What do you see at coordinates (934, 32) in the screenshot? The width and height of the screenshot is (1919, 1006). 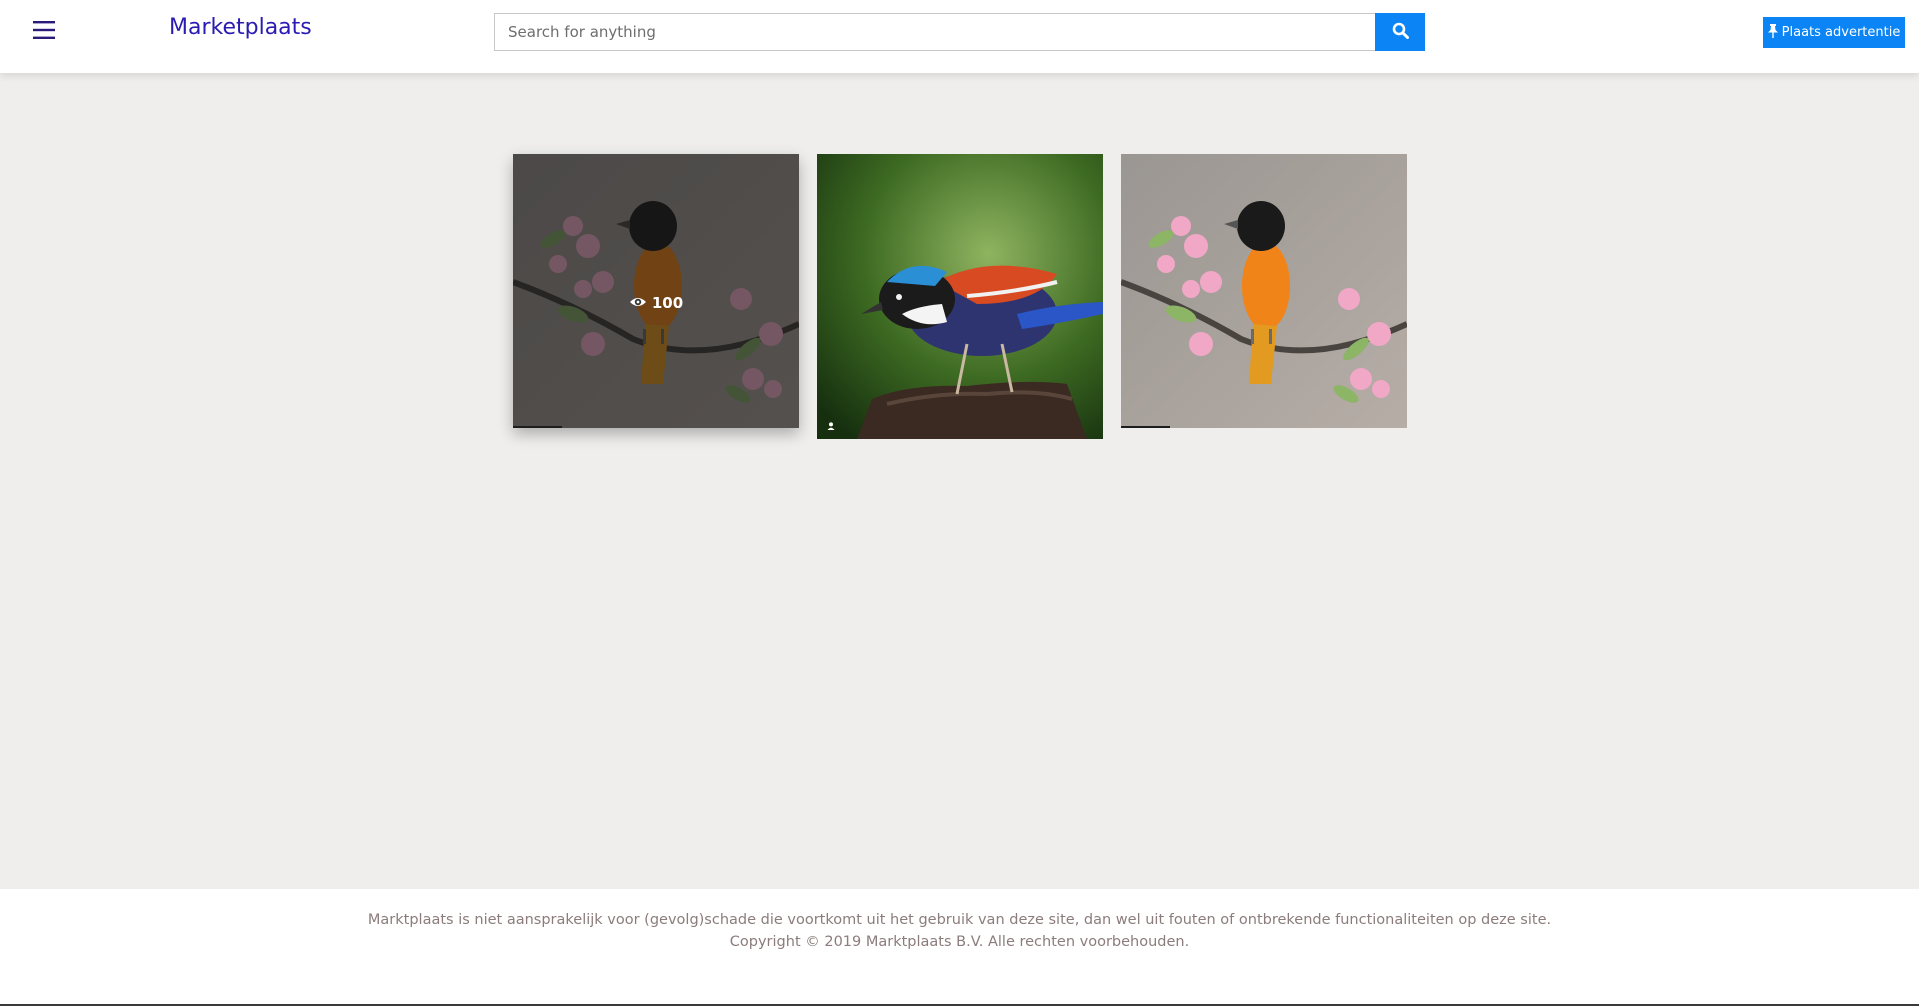 I see `search-input` at bounding box center [934, 32].